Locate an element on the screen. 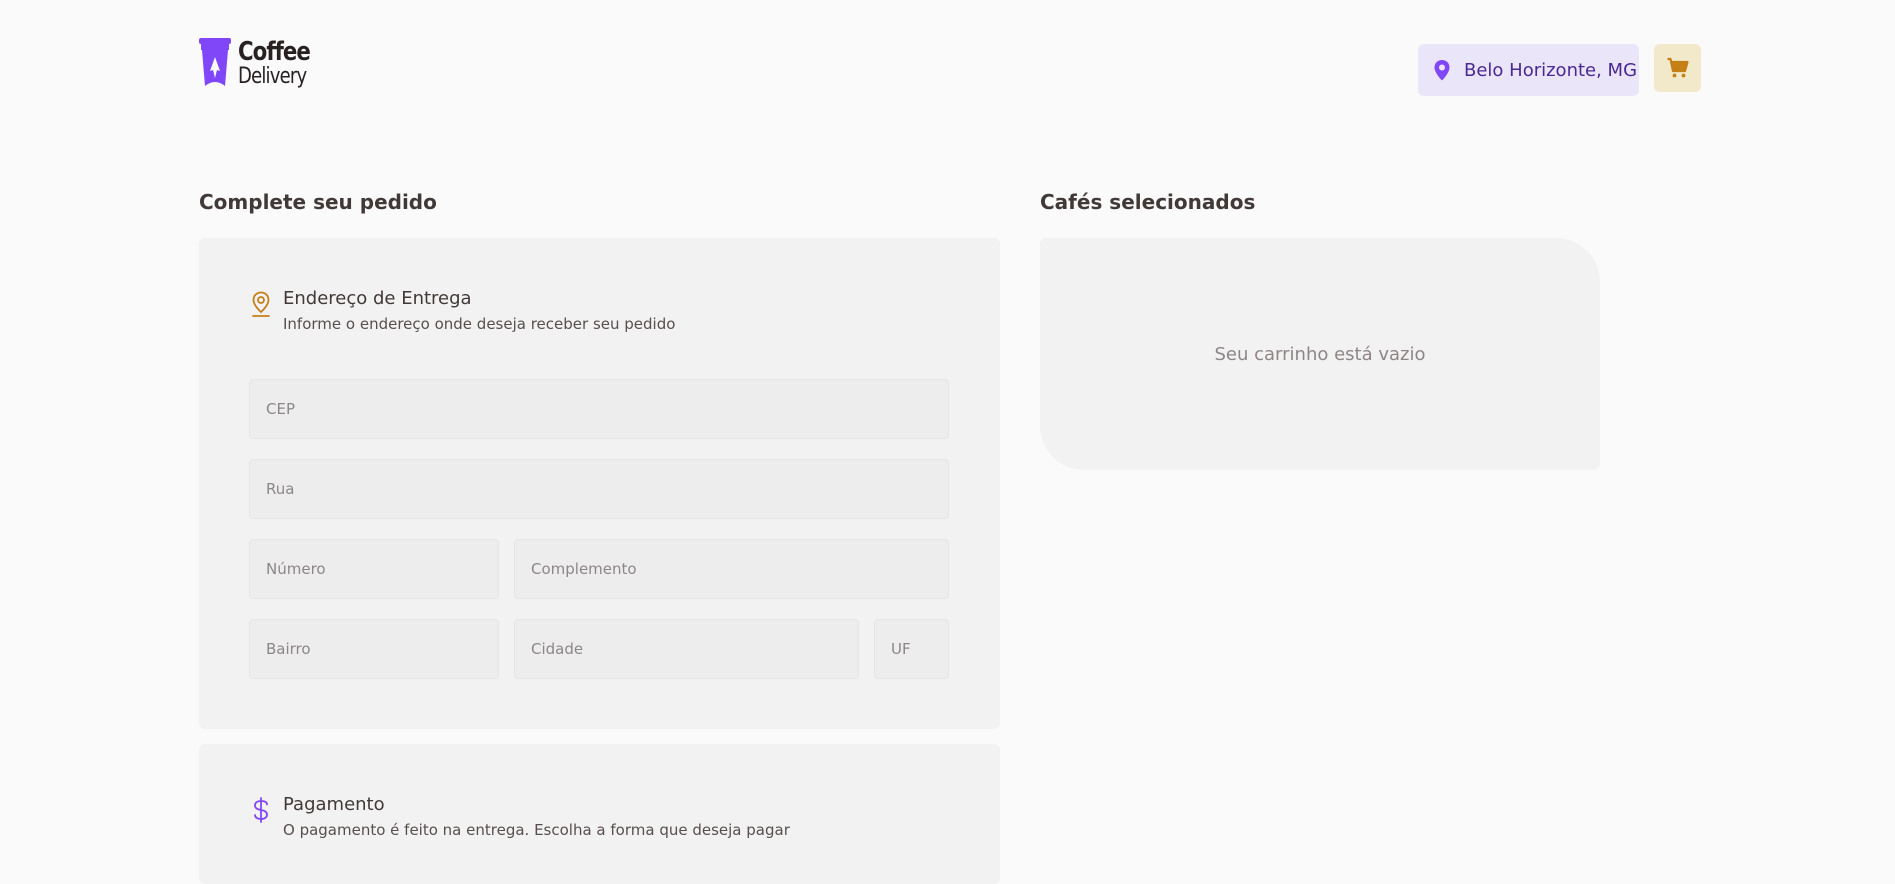  logo: Coffee Delivery is located at coordinates (262, 63).